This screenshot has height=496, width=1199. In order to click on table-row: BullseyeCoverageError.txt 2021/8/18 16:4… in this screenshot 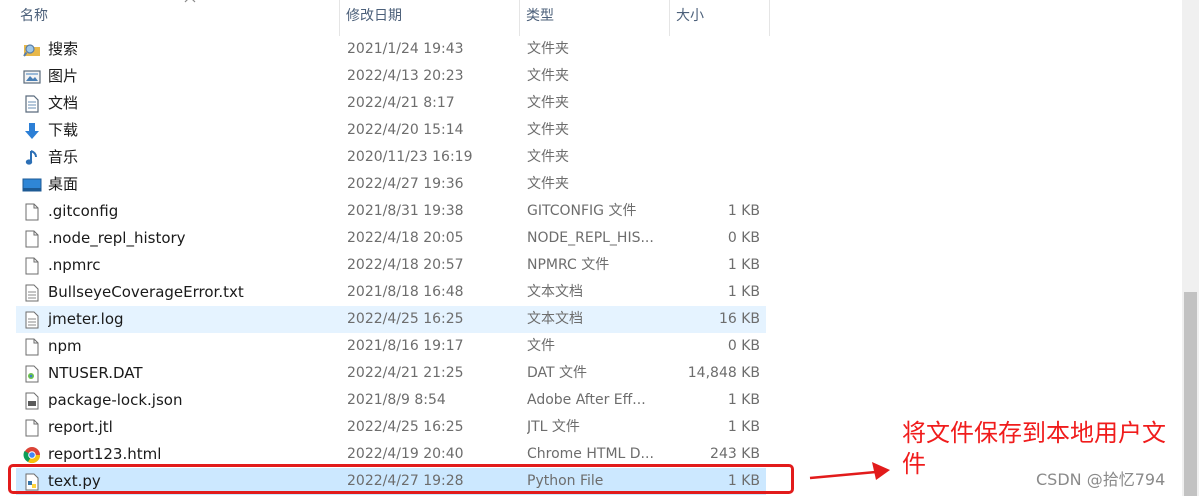, I will do `click(391, 292)`.